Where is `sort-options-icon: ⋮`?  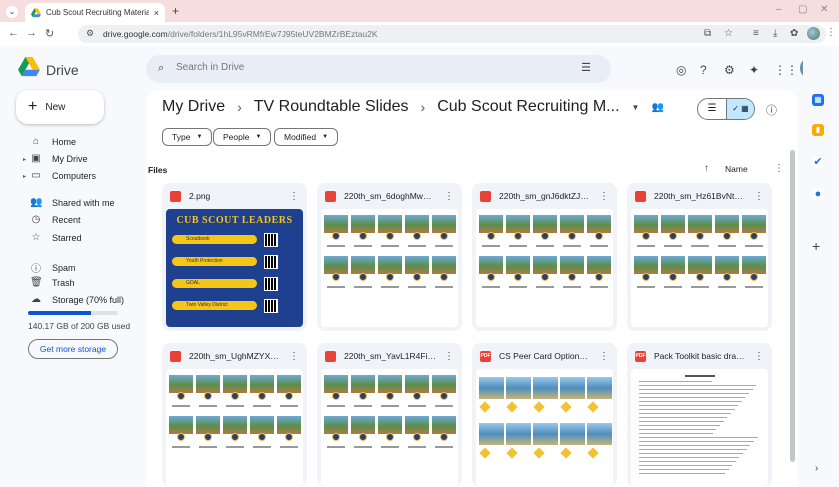 sort-options-icon: ⋮ is located at coordinates (779, 168).